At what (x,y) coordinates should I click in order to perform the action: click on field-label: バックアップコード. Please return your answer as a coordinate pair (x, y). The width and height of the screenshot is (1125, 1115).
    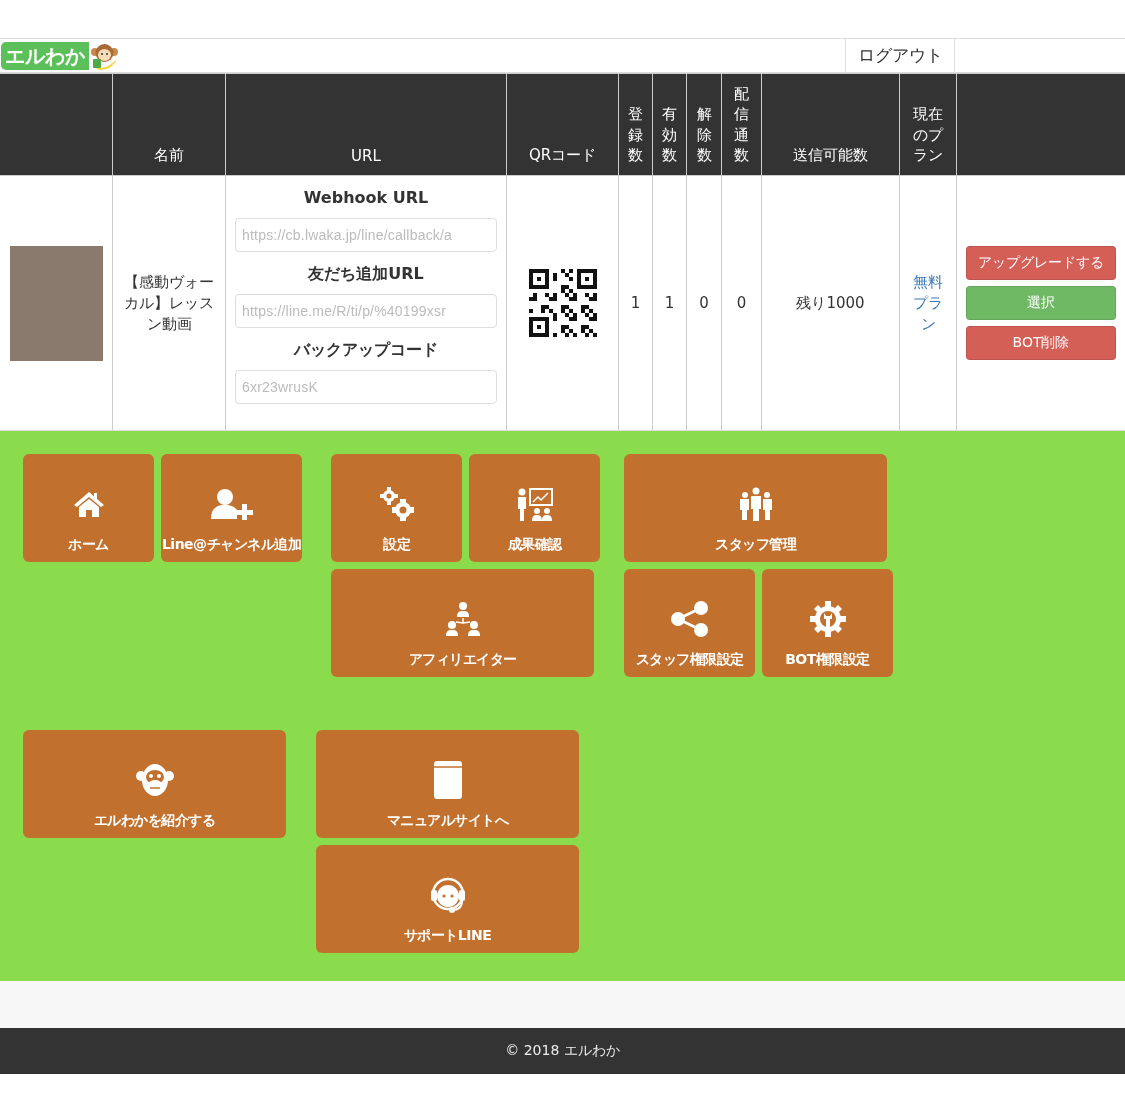
    Looking at the image, I should click on (366, 350).